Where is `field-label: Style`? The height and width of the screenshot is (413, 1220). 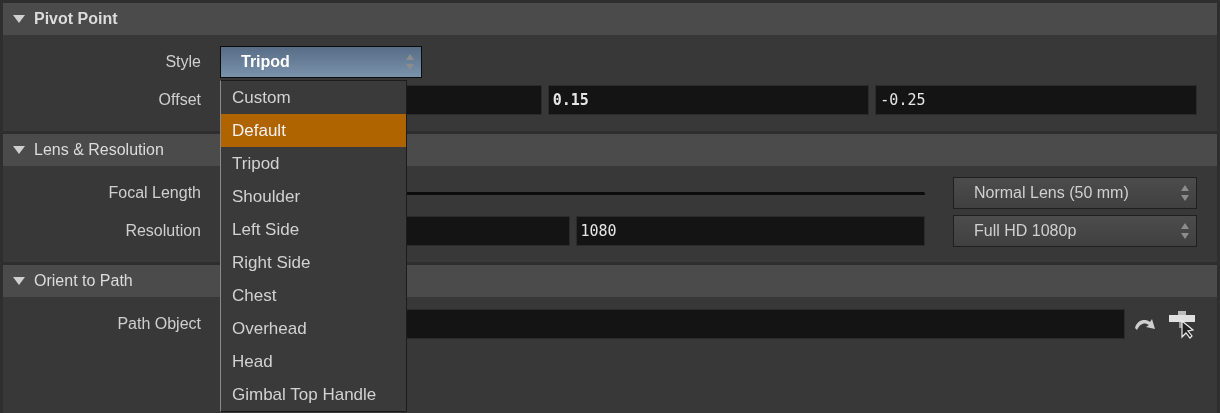
field-label: Style is located at coordinates (183, 62).